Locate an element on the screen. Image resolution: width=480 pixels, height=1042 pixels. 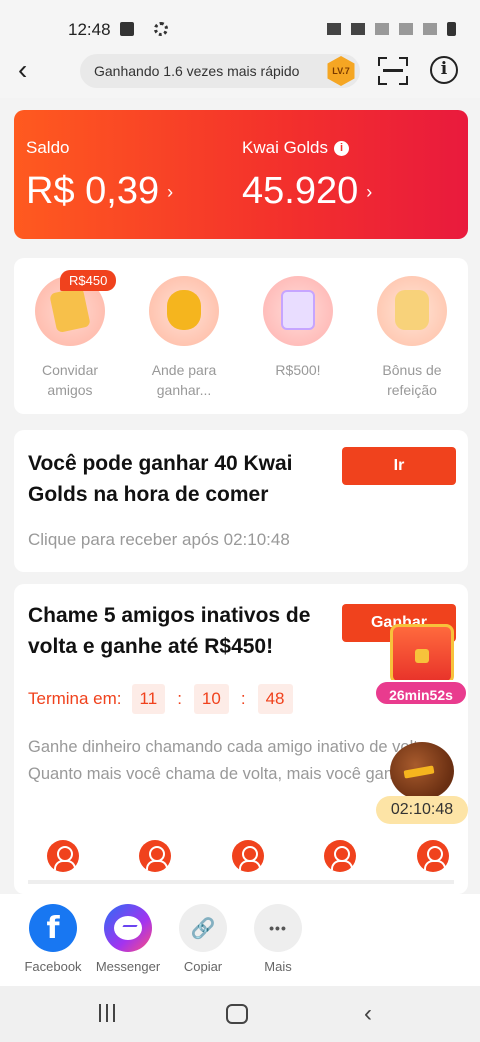
food-bowl-icon is located at coordinates (422, 771).